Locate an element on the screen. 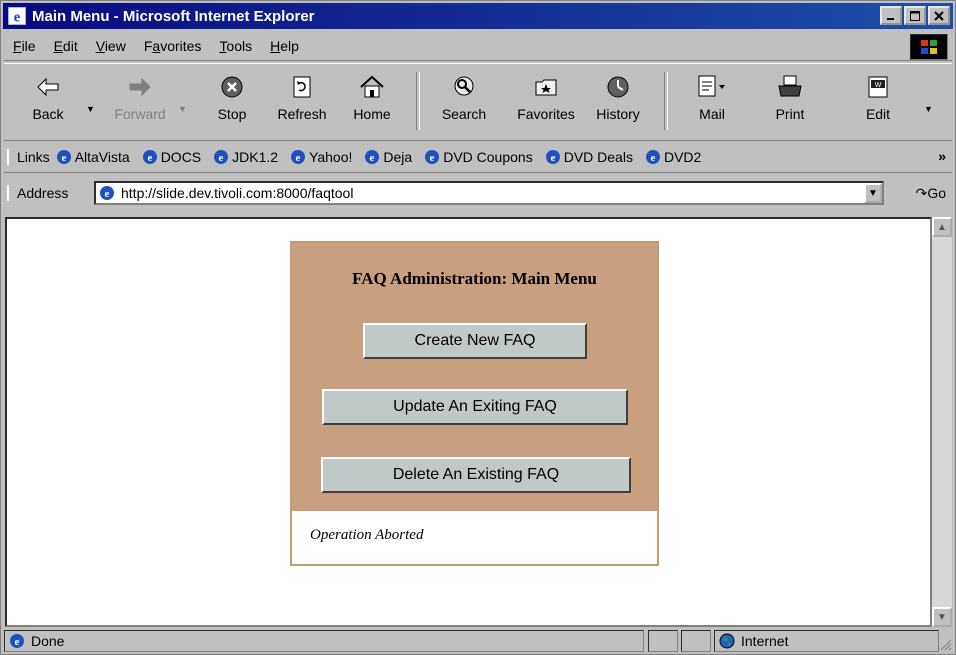 The height and width of the screenshot is (655, 956). go-button: ↷Go is located at coordinates (931, 193).